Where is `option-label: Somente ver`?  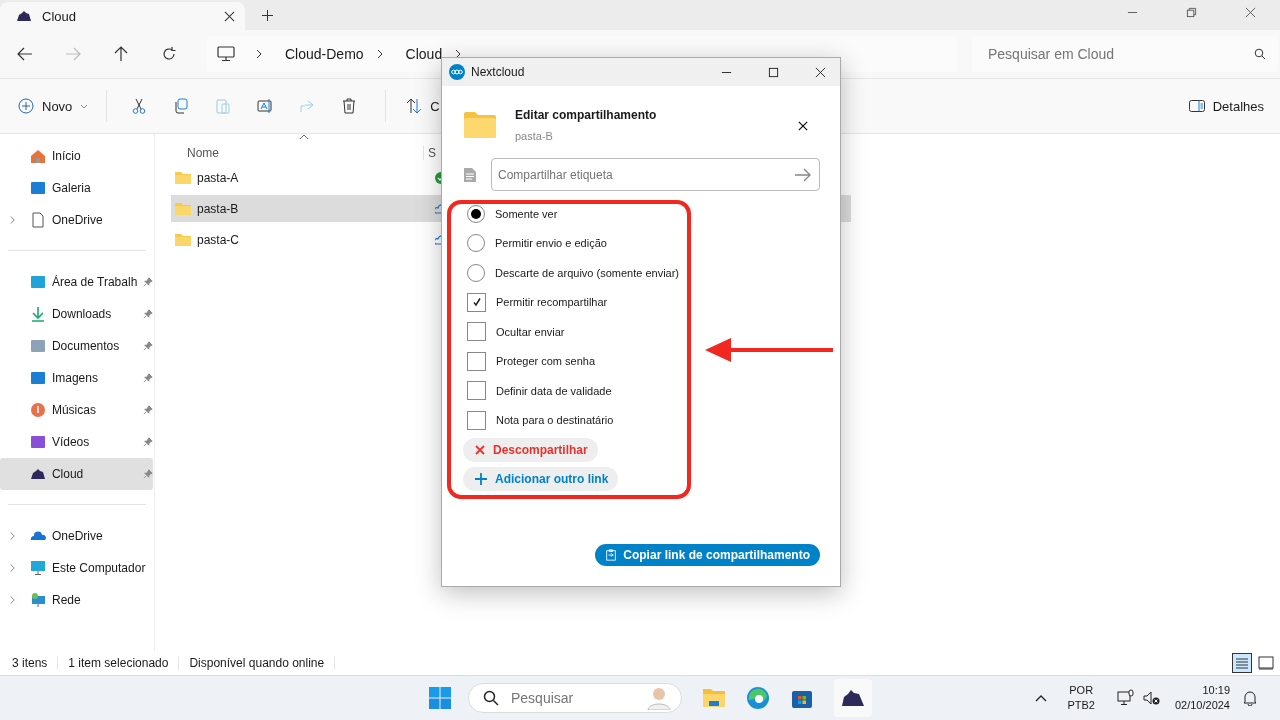 option-label: Somente ver is located at coordinates (526, 213).